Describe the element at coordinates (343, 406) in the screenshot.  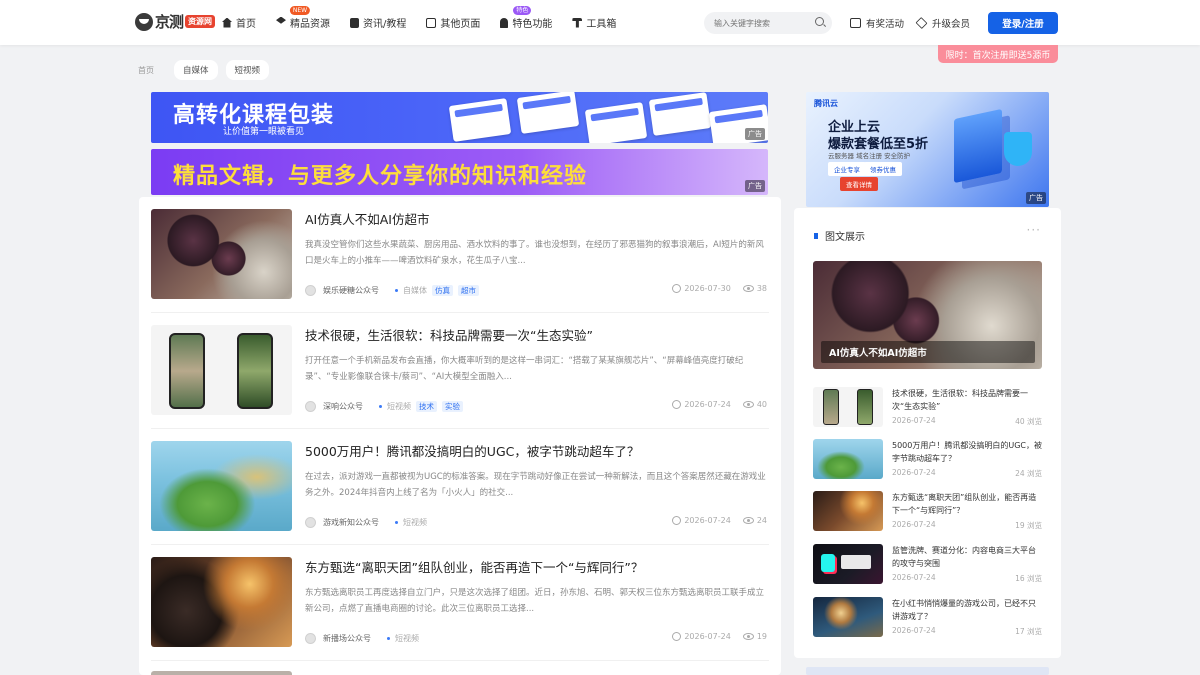
I see `author-name: 深响公众号` at that location.